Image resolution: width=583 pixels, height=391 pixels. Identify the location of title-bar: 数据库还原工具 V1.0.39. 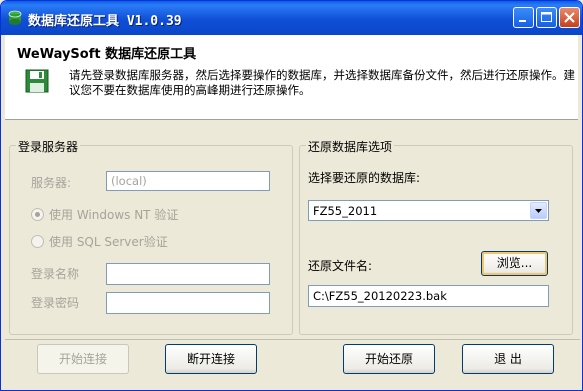
(291, 18).